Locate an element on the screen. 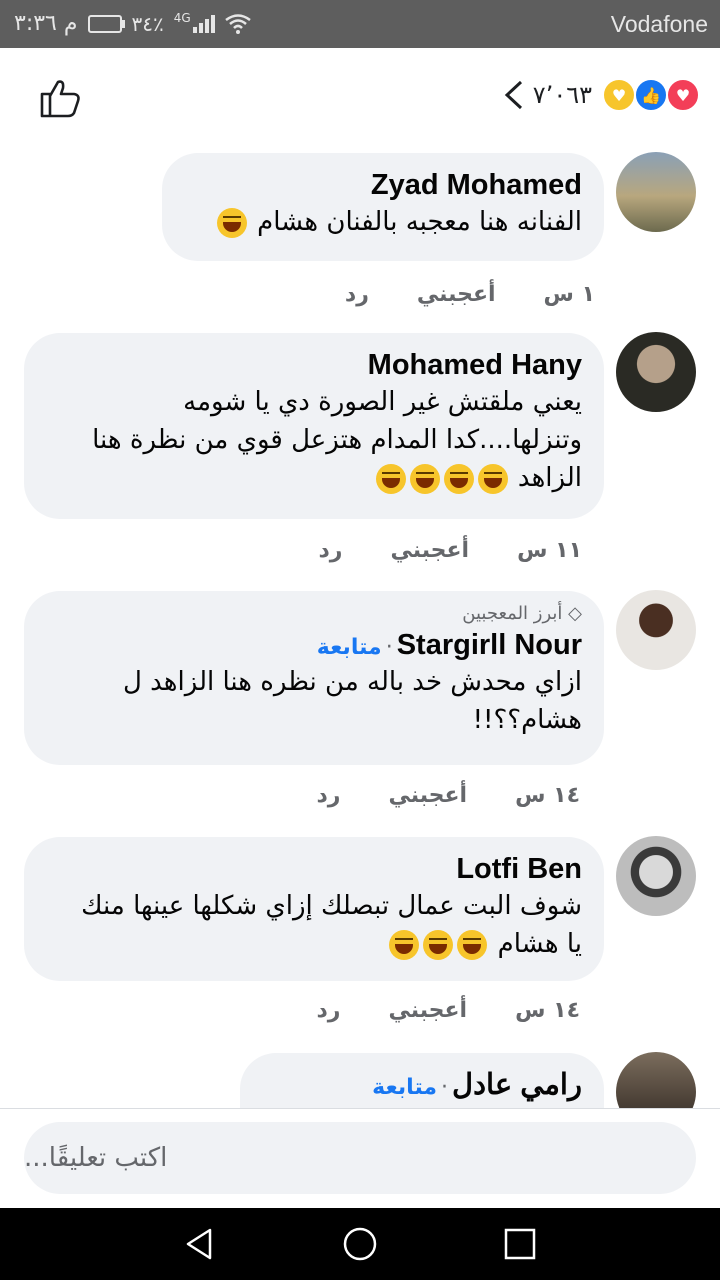  comment-text: الفنانه هنا معجبه بالفنان هشام is located at coordinates (383, 222).